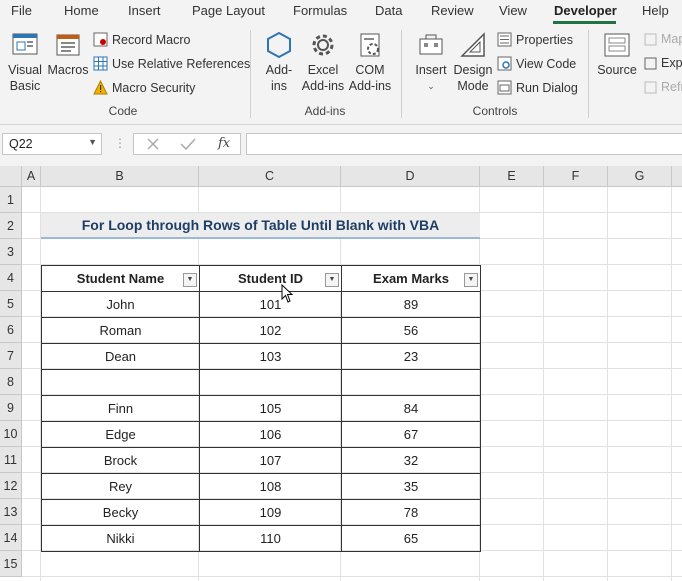 This screenshot has width=682, height=581. I want to click on view-code-button: View Code, so click(536, 63).